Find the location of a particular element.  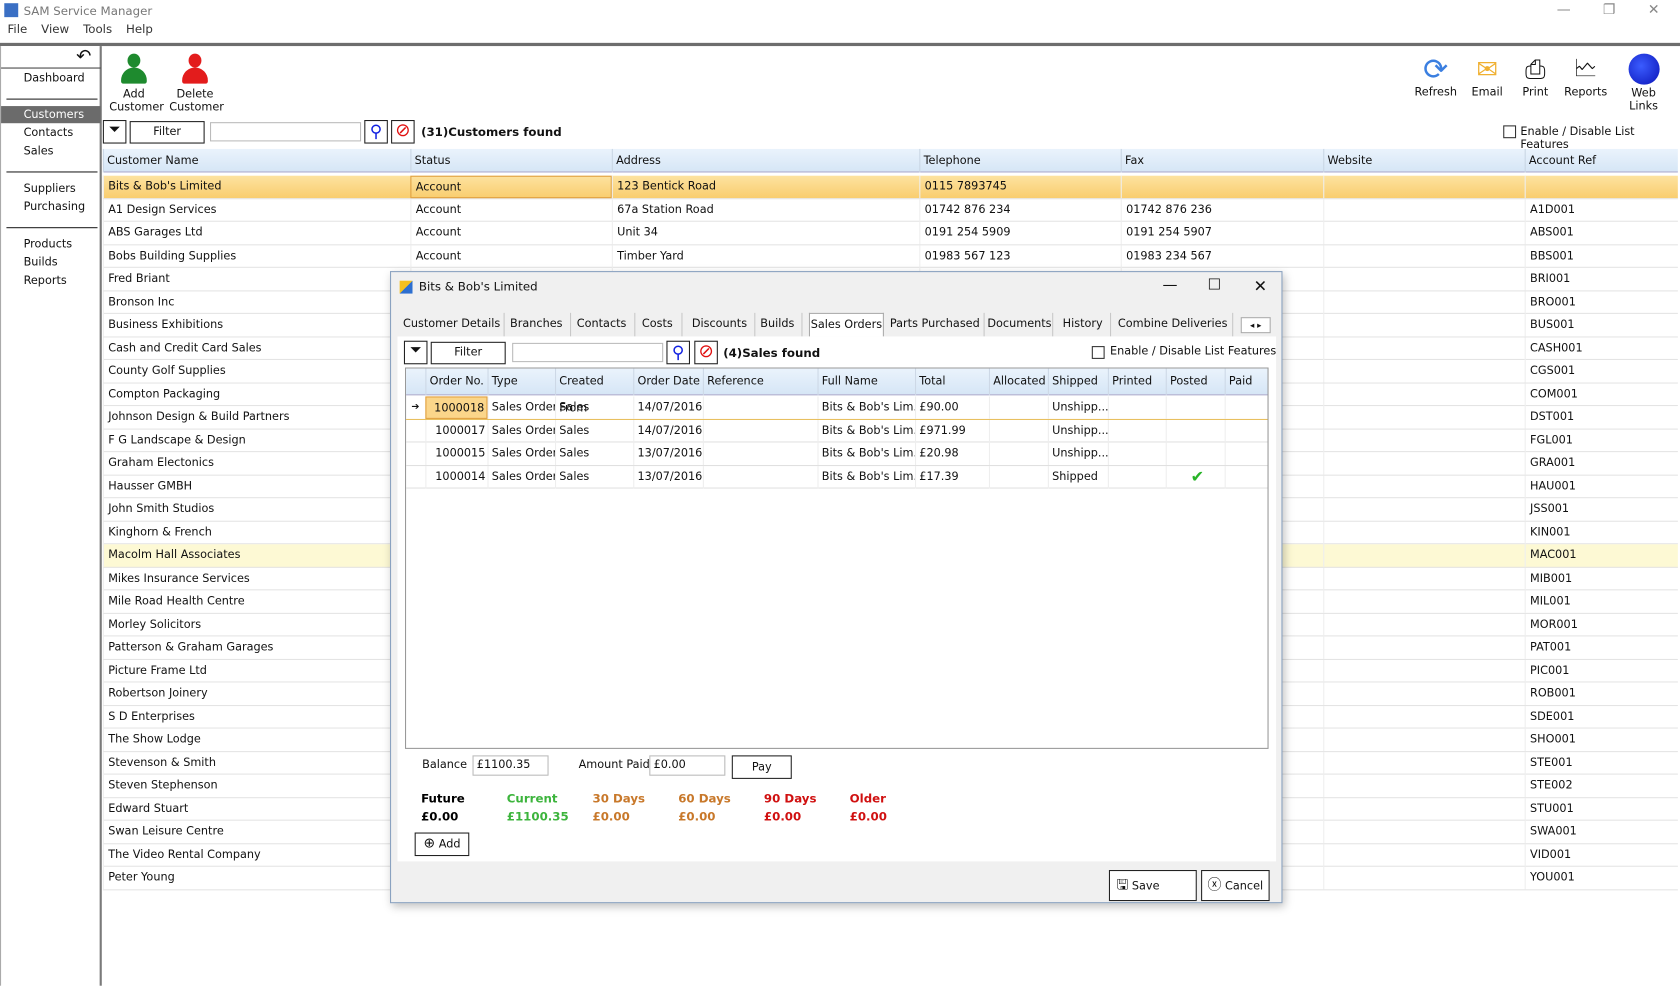

menu-tools: Tools is located at coordinates (97, 30).